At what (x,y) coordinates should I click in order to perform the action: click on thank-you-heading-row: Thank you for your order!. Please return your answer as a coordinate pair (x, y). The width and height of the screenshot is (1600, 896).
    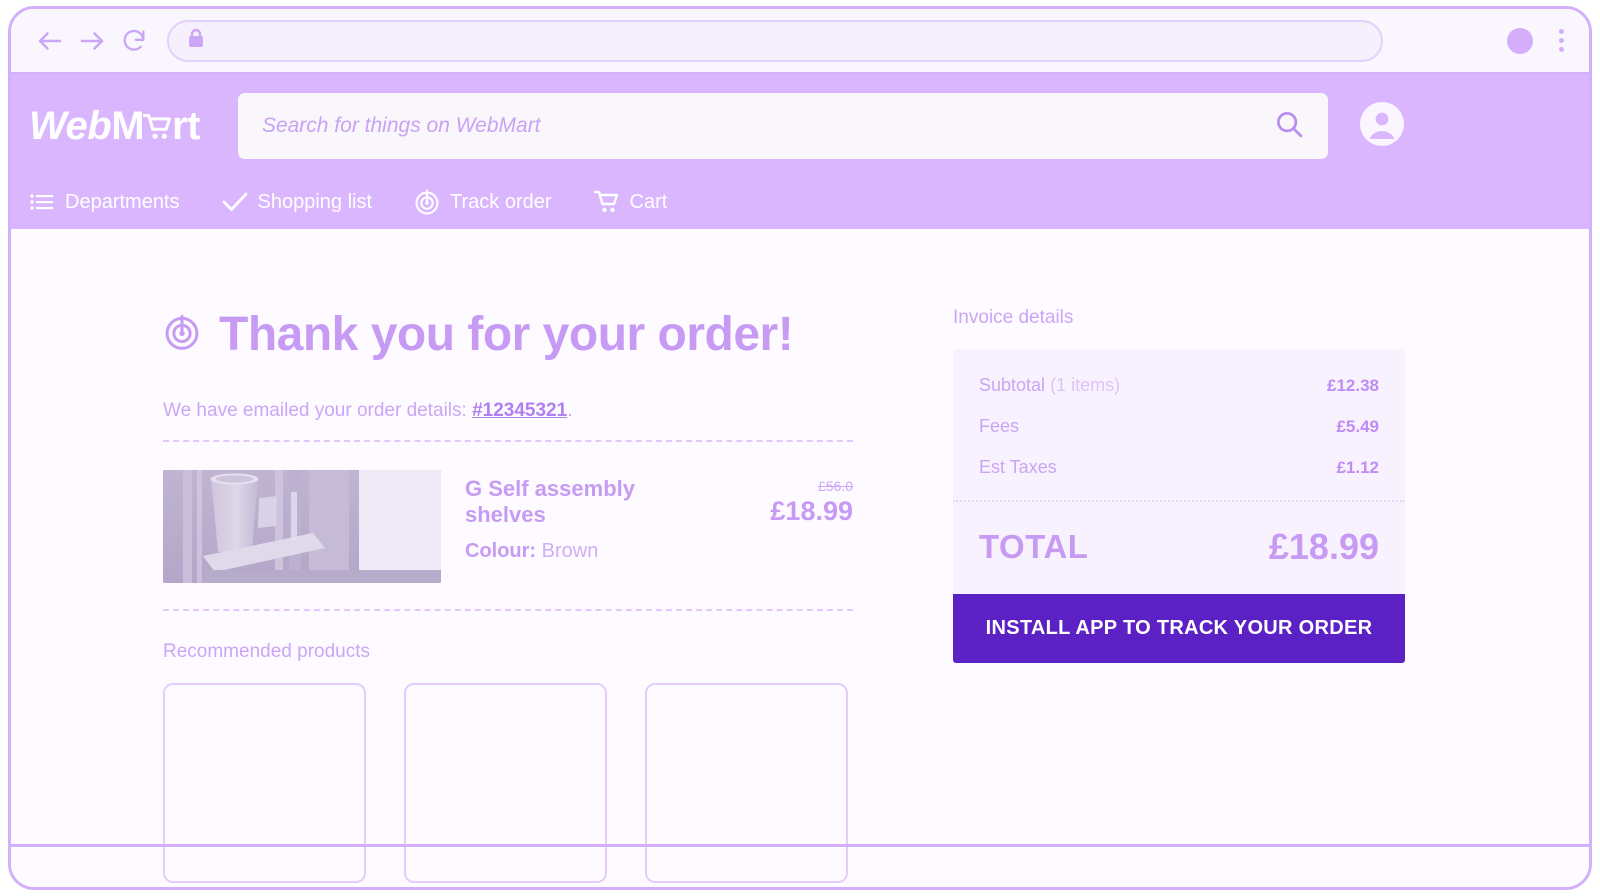
    Looking at the image, I should click on (508, 334).